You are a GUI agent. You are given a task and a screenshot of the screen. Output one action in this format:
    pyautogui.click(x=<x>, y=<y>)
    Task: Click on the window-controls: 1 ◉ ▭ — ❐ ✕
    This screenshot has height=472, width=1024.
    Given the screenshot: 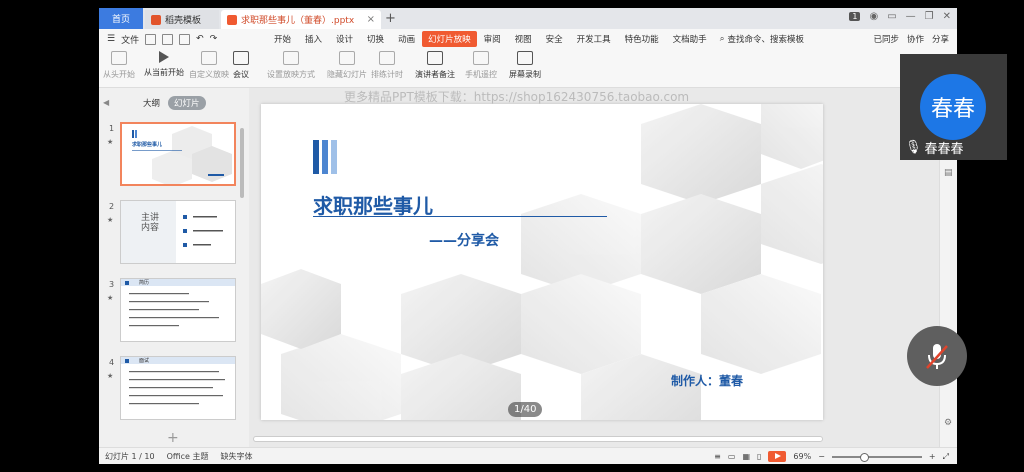 What is the action you would take?
    pyautogui.click(x=900, y=16)
    